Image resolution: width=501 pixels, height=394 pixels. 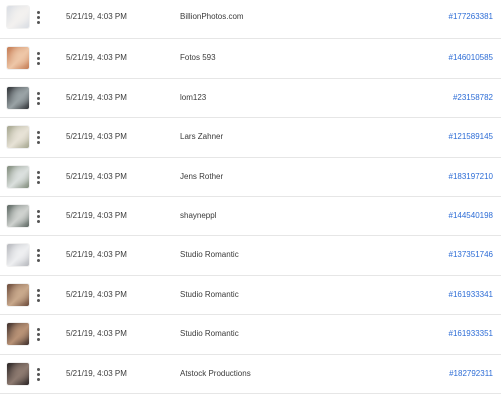 I want to click on asset-id-link: #161933341, so click(x=471, y=295).